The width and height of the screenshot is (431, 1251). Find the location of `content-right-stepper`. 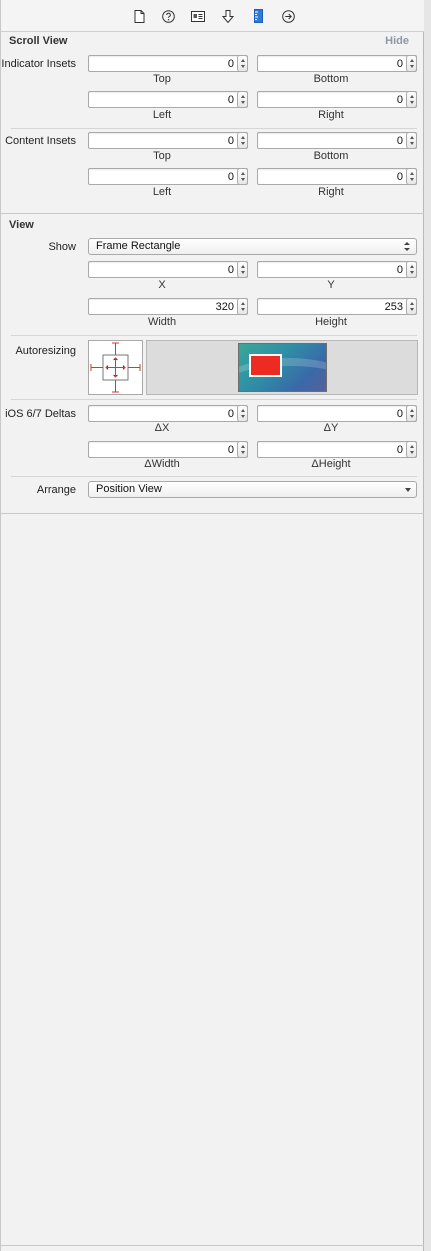

content-right-stepper is located at coordinates (411, 176).